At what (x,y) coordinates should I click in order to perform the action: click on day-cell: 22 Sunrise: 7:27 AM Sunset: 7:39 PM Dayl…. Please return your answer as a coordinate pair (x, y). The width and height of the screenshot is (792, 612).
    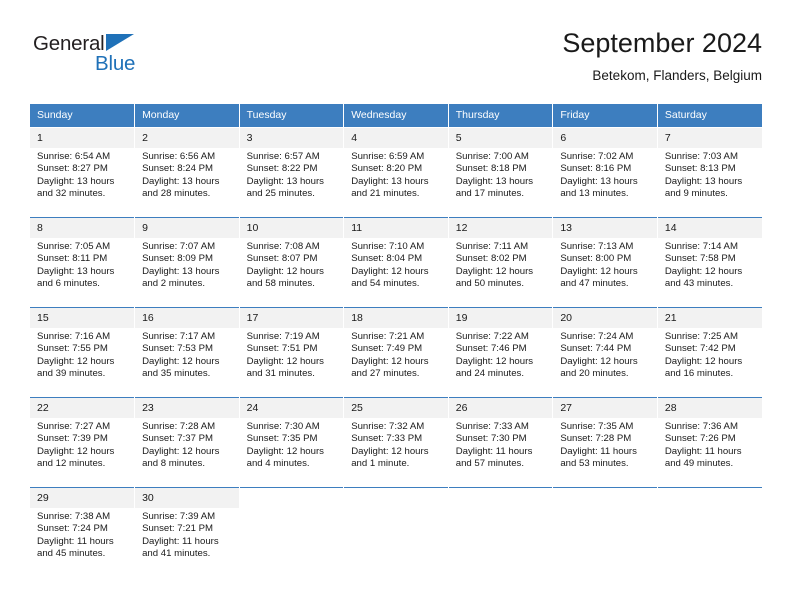
    Looking at the image, I should click on (83, 442).